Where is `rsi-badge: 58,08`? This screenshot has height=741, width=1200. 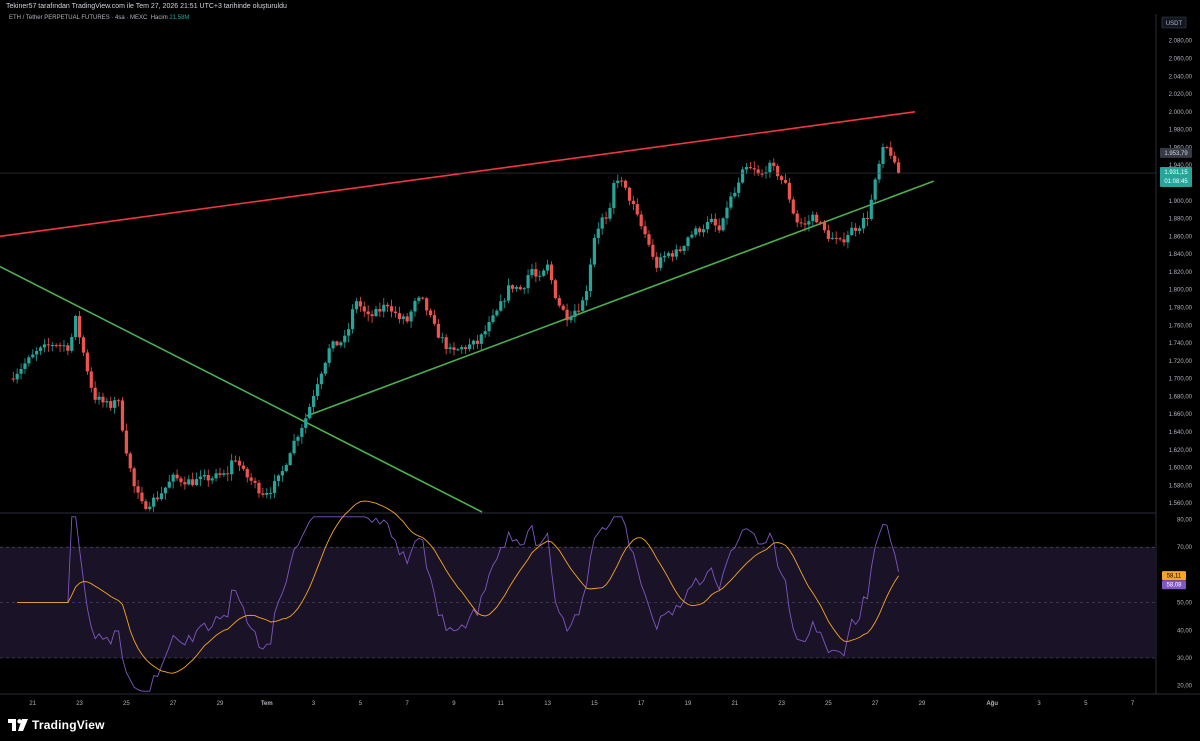
rsi-badge: 58,08 is located at coordinates (1174, 586).